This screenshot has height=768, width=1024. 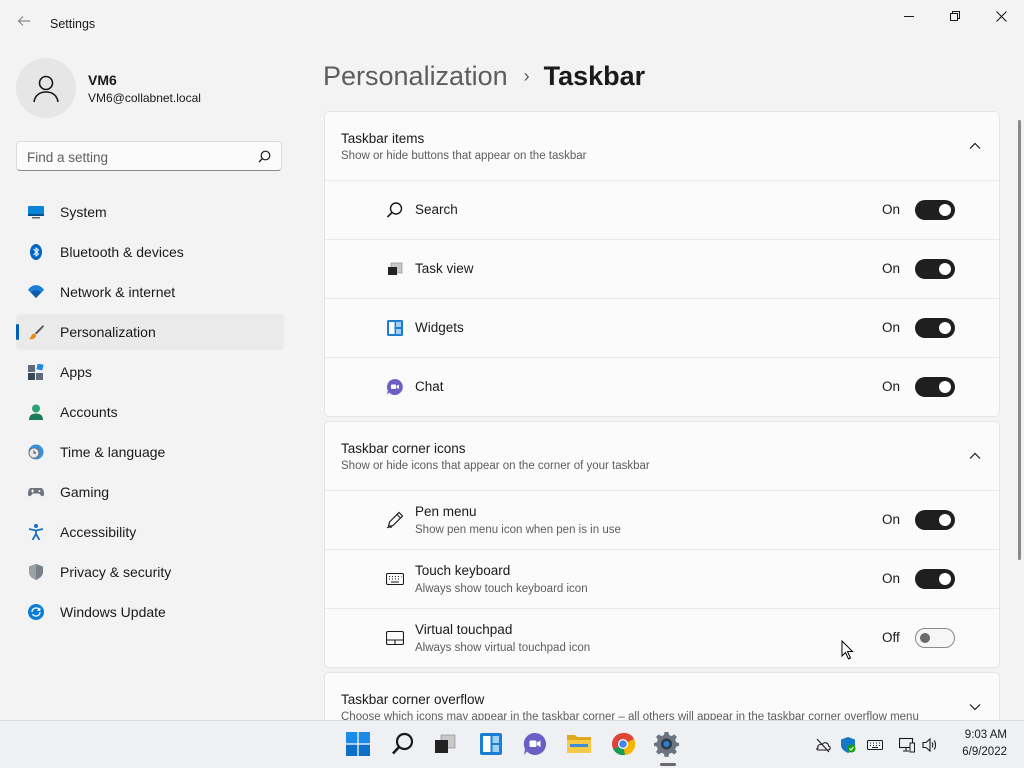 What do you see at coordinates (150, 612) in the screenshot?
I see `sidebar-item-windows-update: Windows Update` at bounding box center [150, 612].